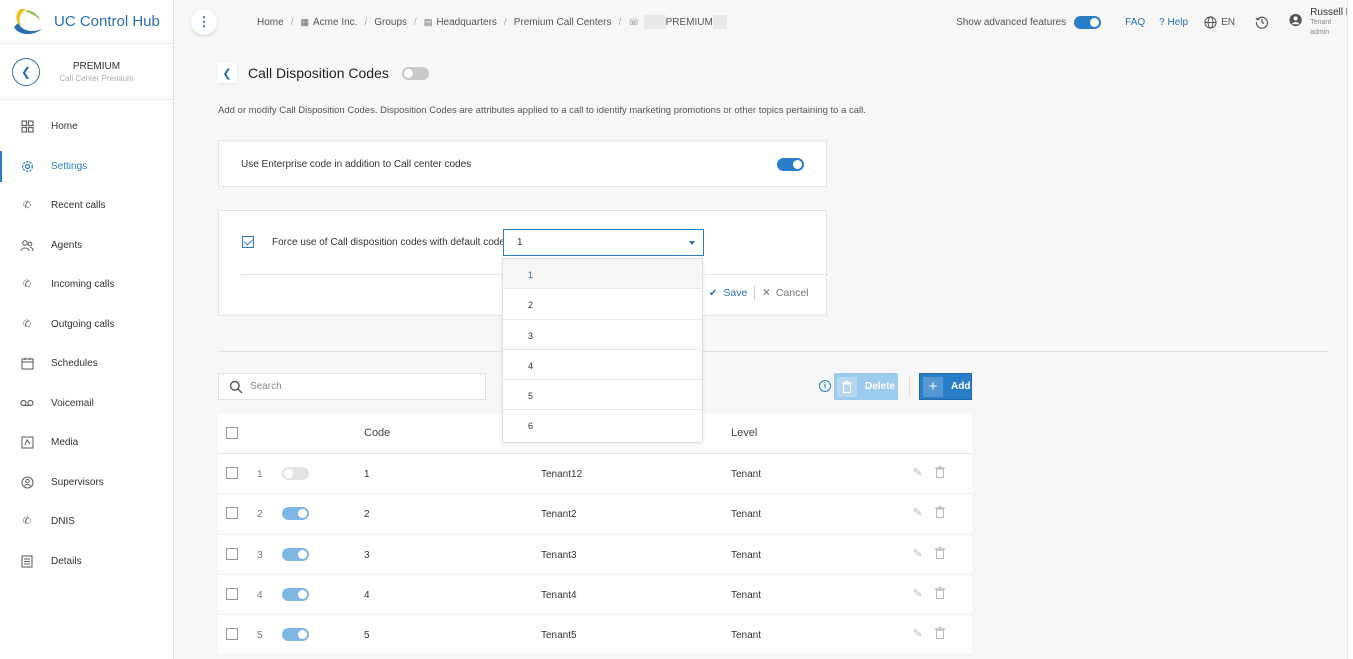  Describe the element at coordinates (390, 22) in the screenshot. I see `breadcrumb-groups: Groups` at that location.